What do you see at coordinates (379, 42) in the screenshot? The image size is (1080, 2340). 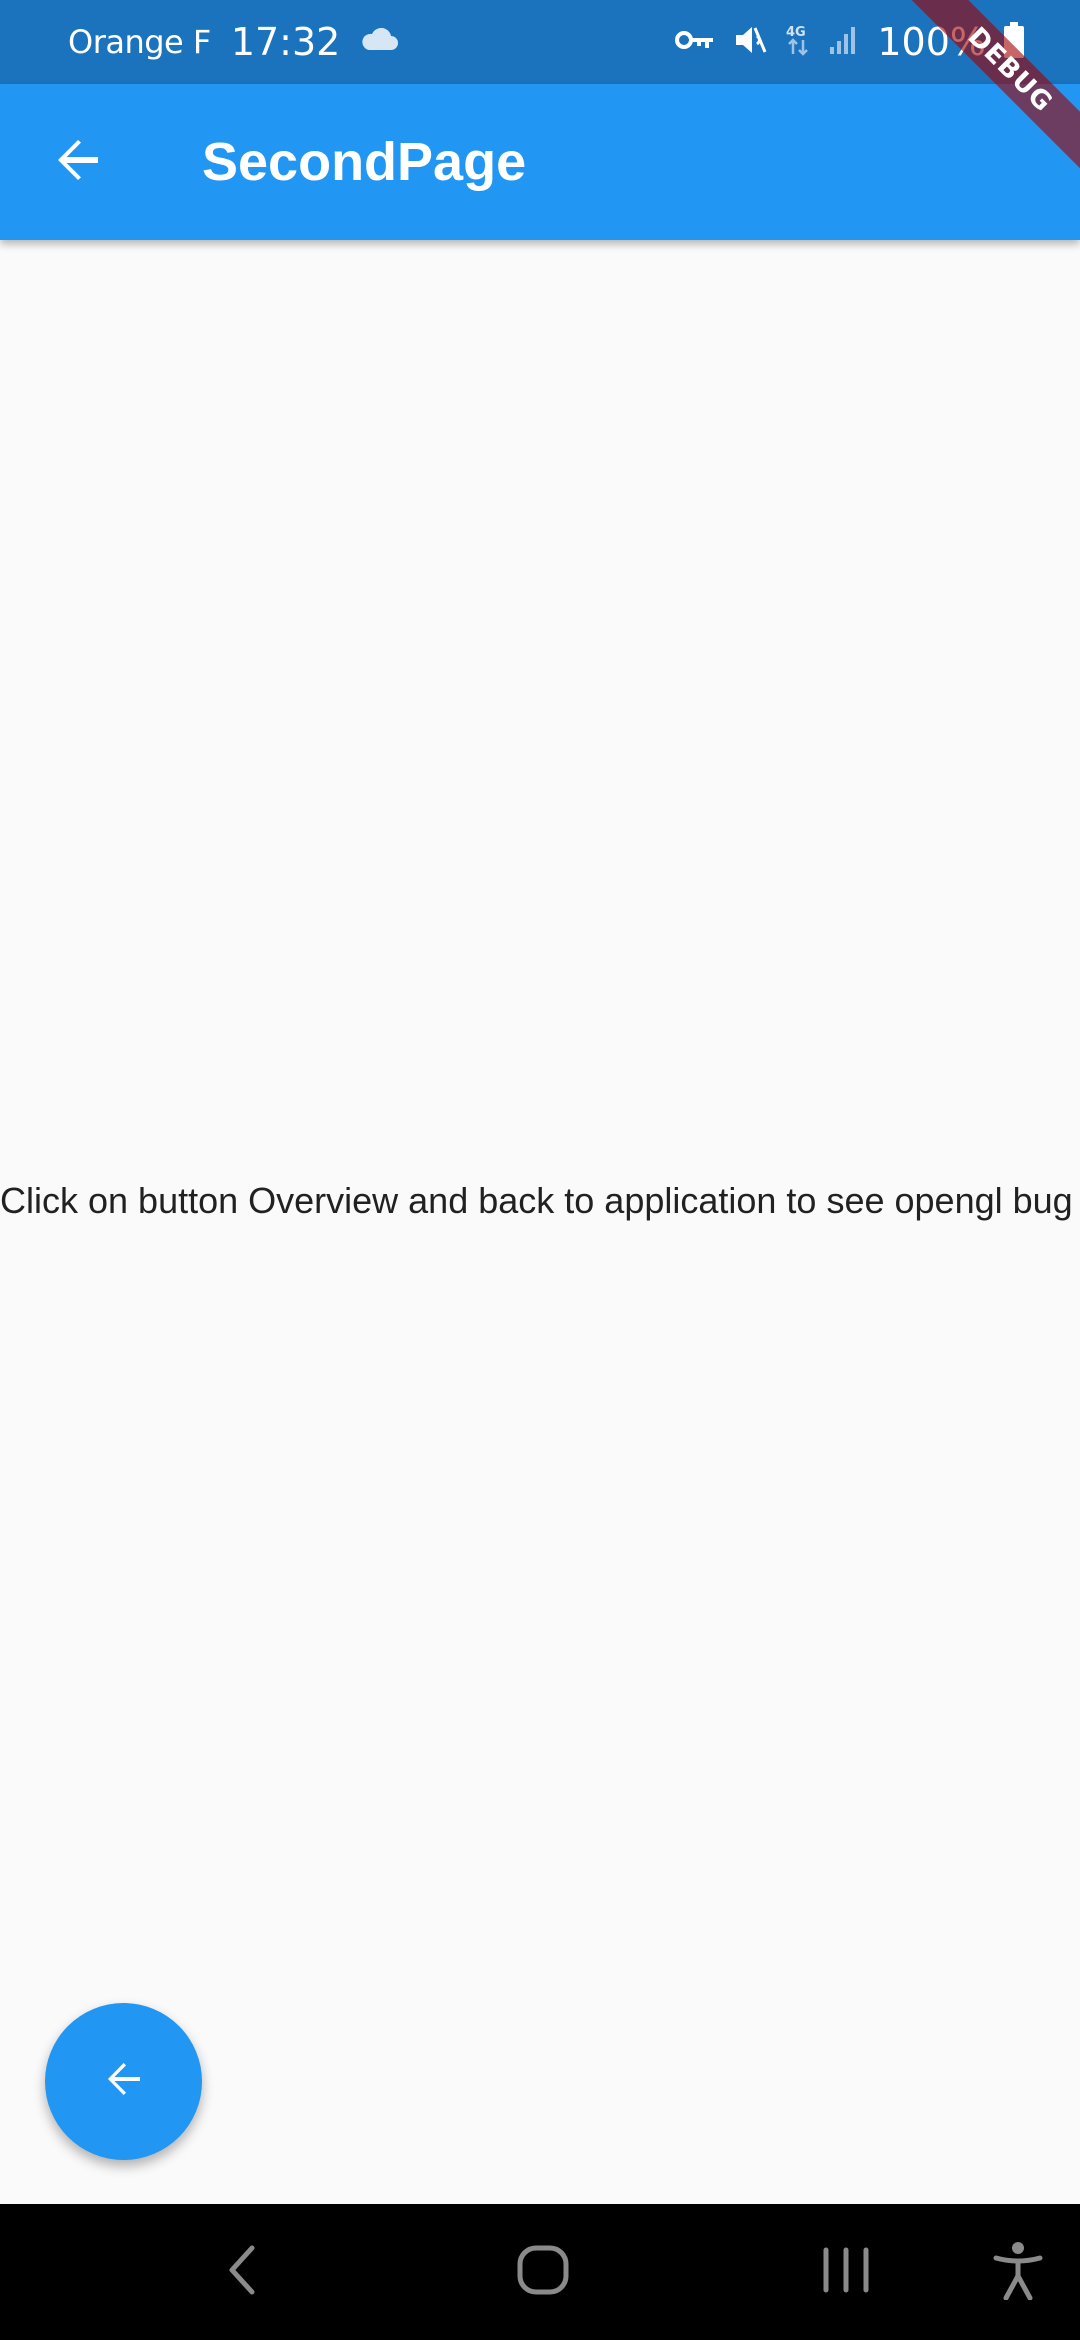 I see `cloud-icon` at bounding box center [379, 42].